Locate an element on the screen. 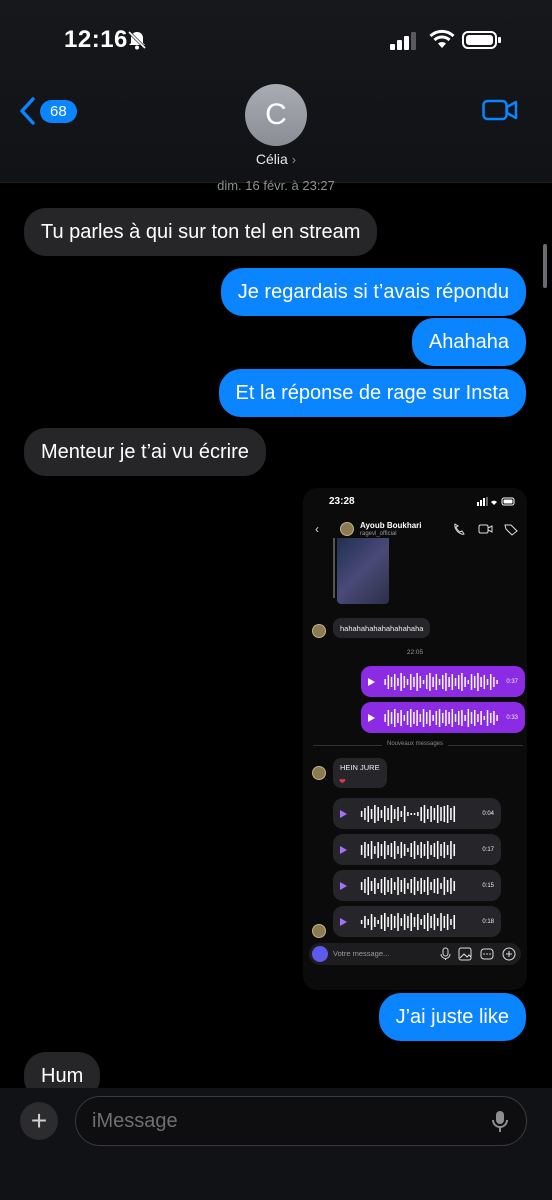 The height and width of the screenshot is (1200, 552). contact-name: Célia is located at coordinates (271, 159).